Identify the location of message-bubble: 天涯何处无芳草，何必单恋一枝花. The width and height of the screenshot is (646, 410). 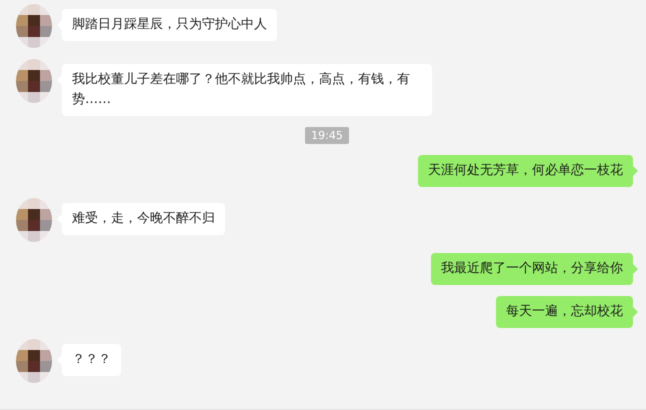
(525, 171).